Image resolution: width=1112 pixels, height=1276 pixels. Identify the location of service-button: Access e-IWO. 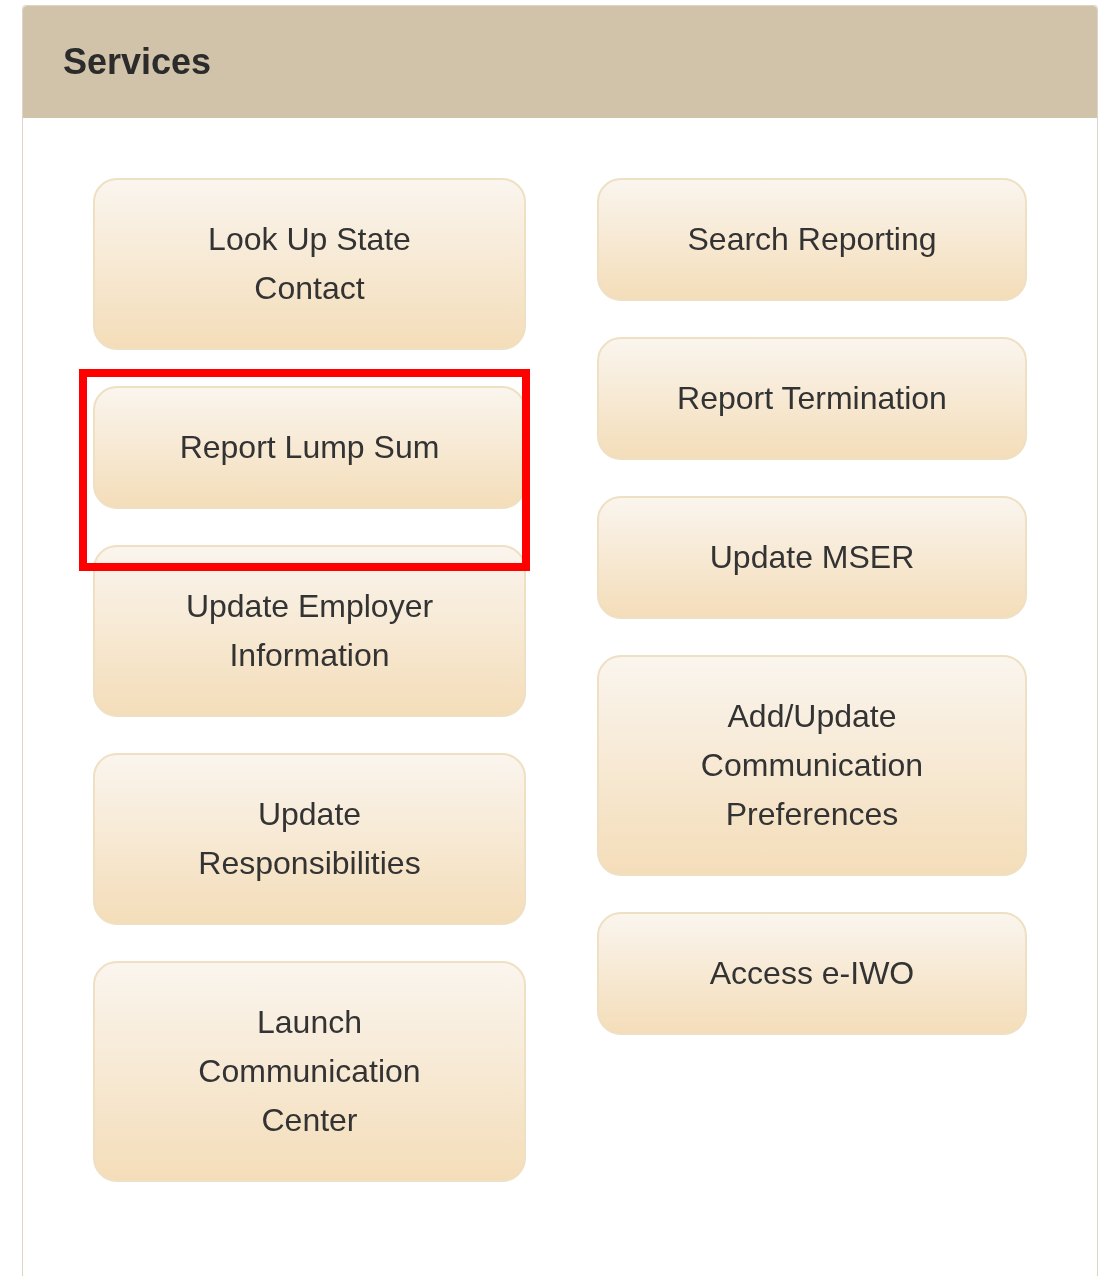
(812, 973).